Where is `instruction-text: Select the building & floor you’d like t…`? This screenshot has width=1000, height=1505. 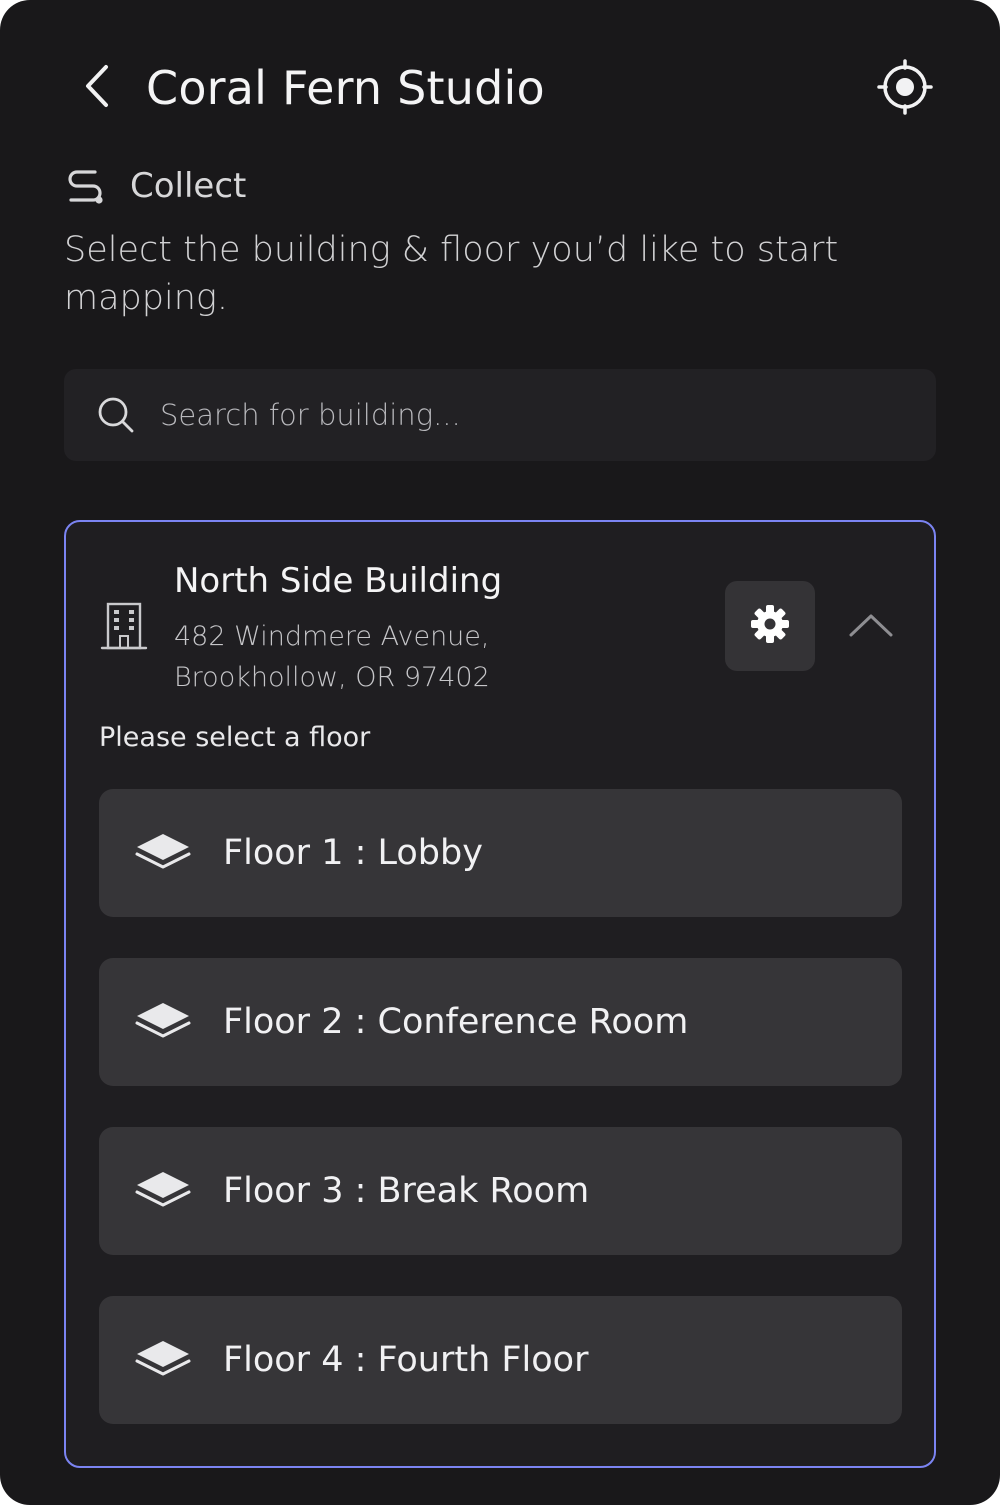 instruction-text: Select the building & floor you’d like t… is located at coordinates (451, 274).